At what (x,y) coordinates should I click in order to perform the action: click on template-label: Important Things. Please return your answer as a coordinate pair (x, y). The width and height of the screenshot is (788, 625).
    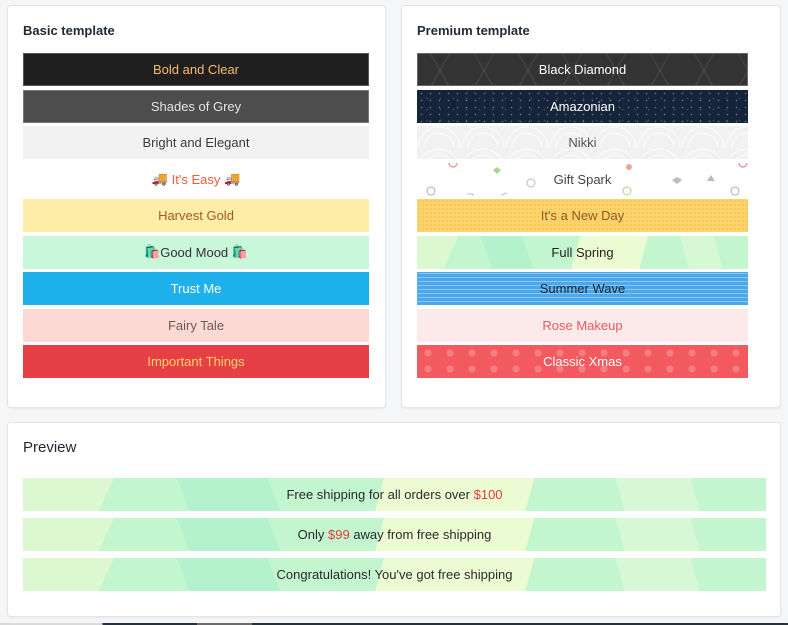
    Looking at the image, I should click on (196, 361).